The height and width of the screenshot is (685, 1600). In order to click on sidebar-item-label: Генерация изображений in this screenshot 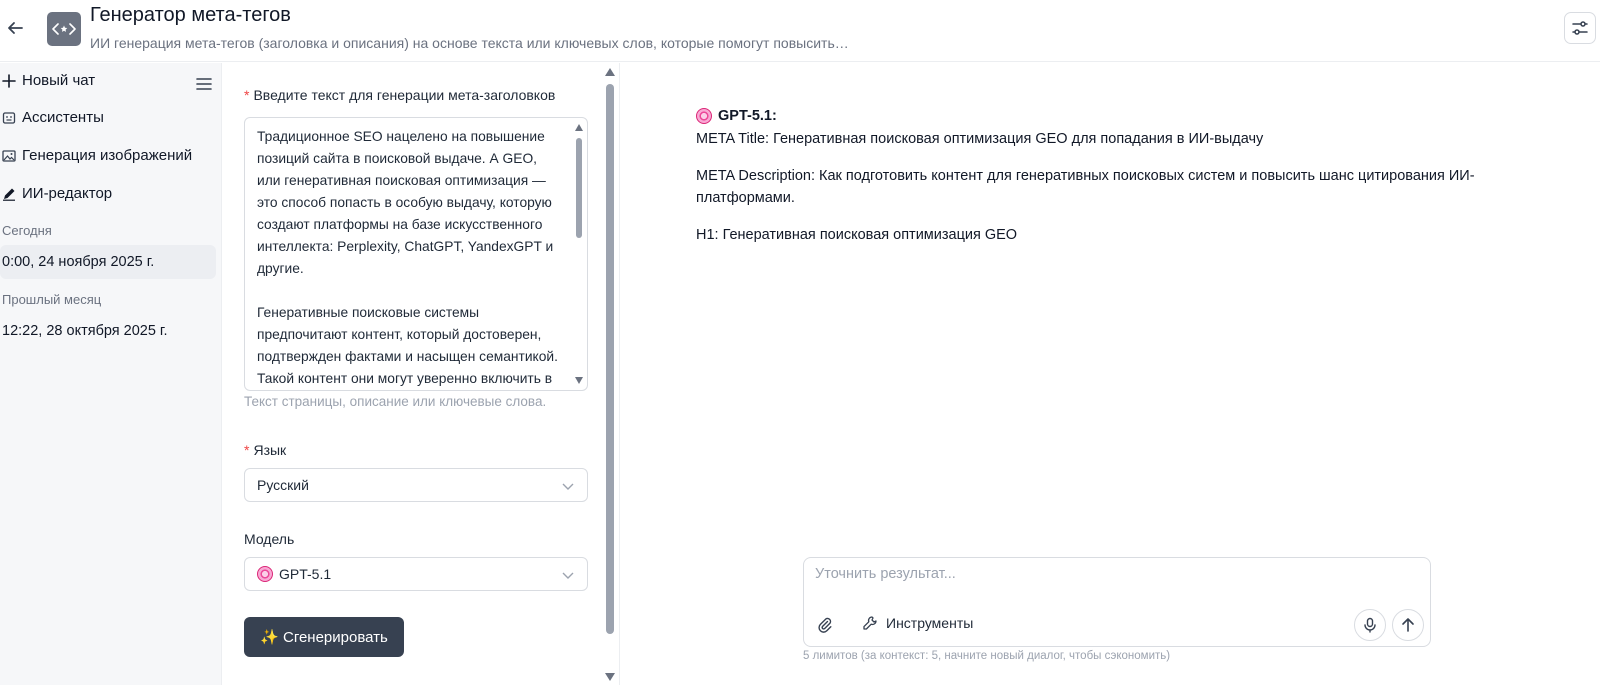, I will do `click(107, 155)`.